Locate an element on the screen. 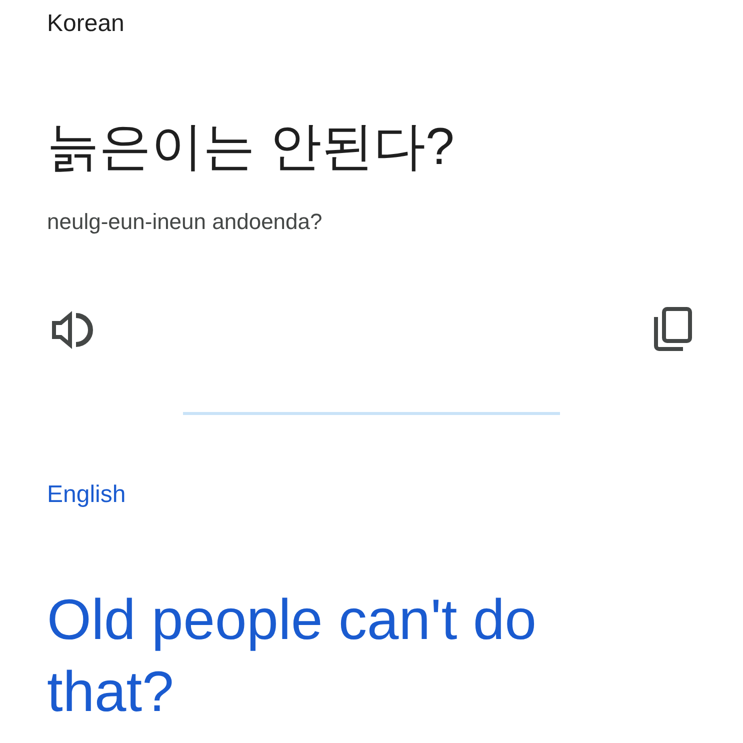  romanization-text: neulg-eun-ineun andoenda? is located at coordinates (184, 222).